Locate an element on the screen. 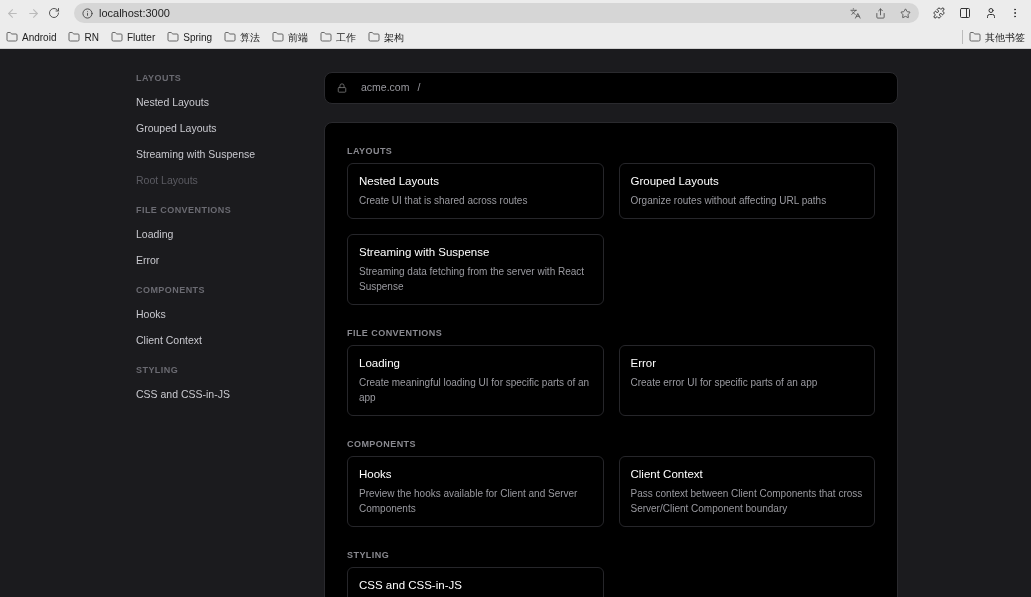 The height and width of the screenshot is (597, 1031). card-title: Error is located at coordinates (643, 363).